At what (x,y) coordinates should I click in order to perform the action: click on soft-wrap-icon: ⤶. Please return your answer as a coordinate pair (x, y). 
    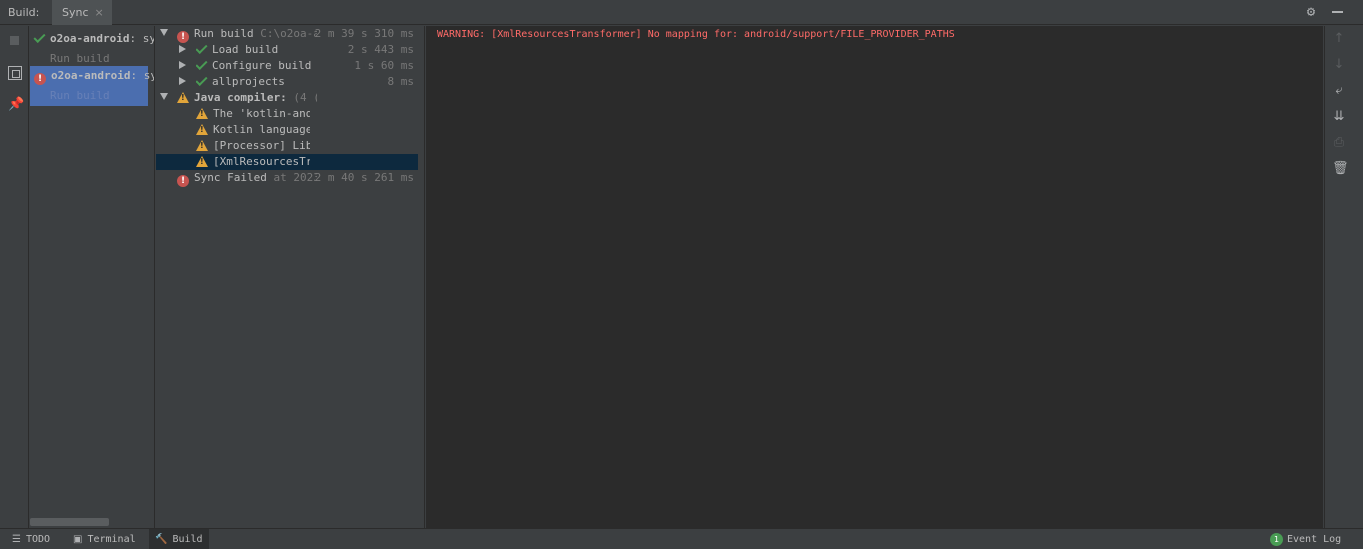
    Looking at the image, I should click on (1339, 91).